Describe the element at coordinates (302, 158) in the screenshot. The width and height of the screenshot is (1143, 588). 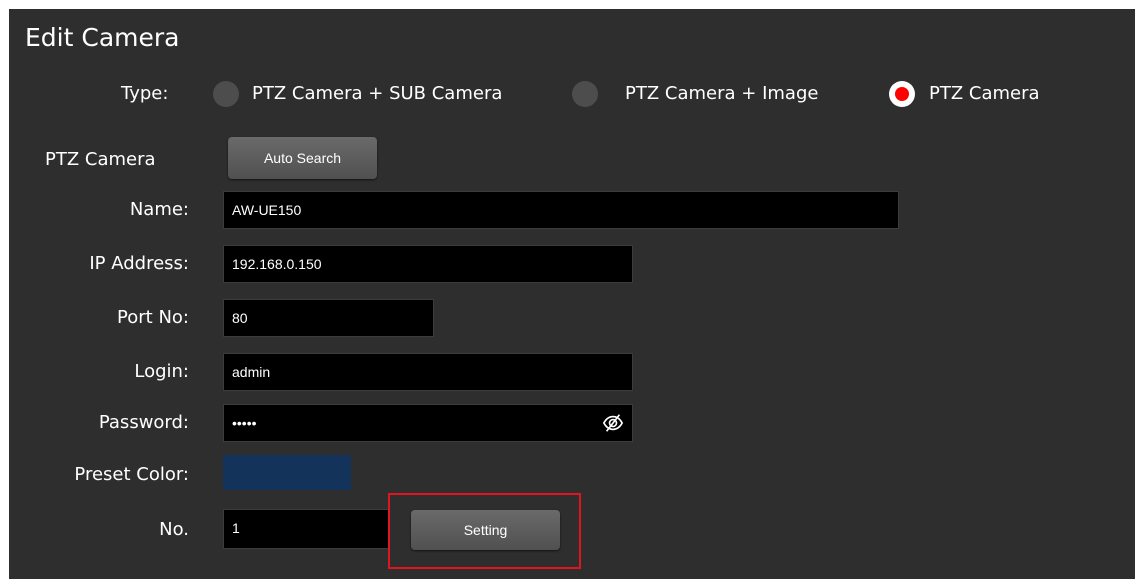
I see `auto-search-button: Auto Search` at that location.